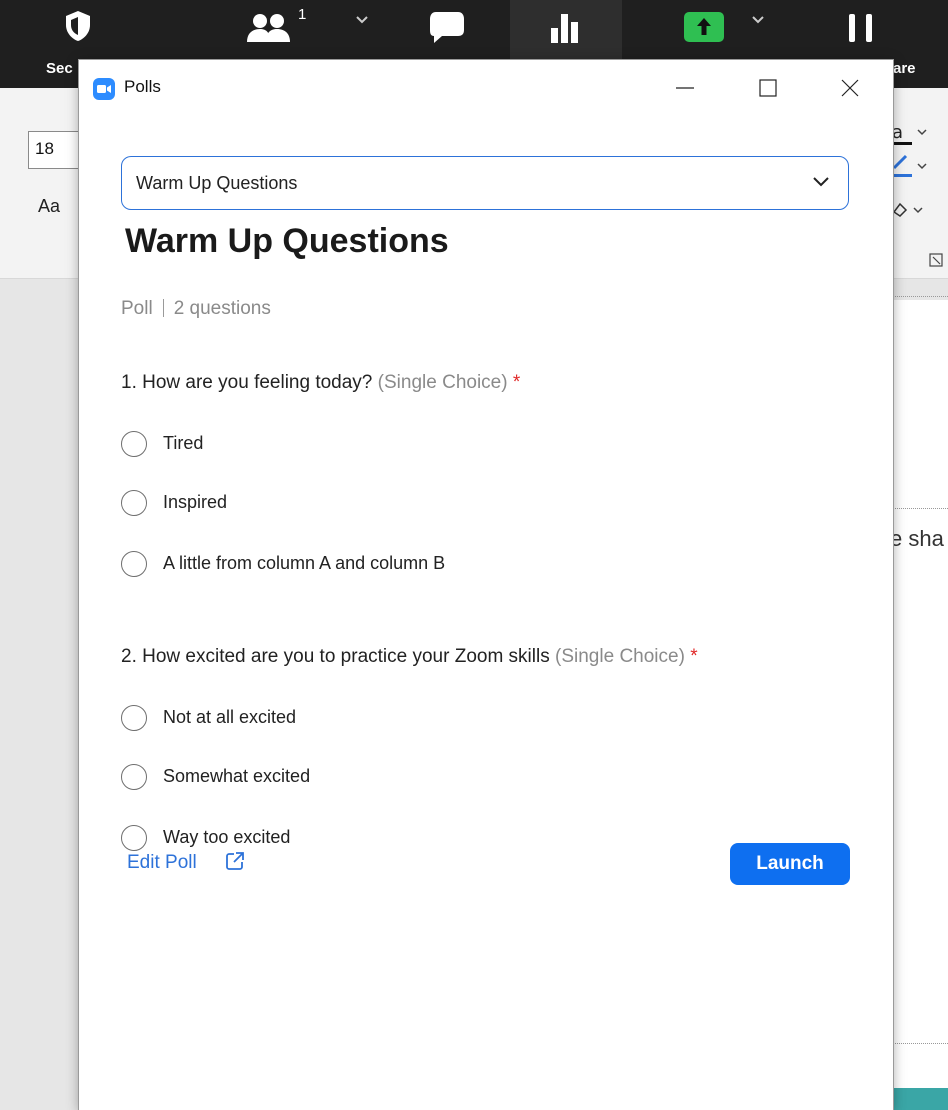 This screenshot has width=948, height=1110. Describe the element at coordinates (920, 705) in the screenshot. I see `document-page` at that location.